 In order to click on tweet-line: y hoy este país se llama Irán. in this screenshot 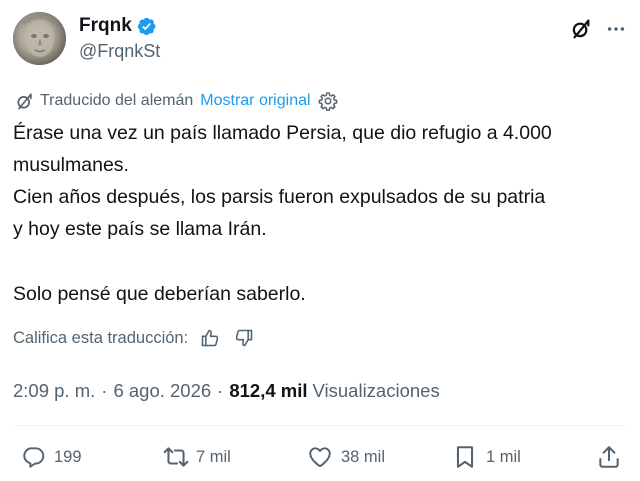, I will do `click(140, 229)`.